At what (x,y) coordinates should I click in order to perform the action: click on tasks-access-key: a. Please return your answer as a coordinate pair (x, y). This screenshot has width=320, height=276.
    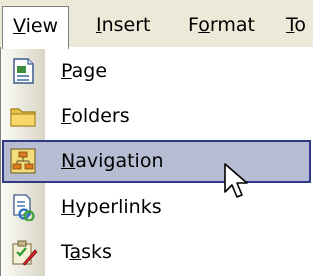
    Looking at the image, I should click on (75, 252).